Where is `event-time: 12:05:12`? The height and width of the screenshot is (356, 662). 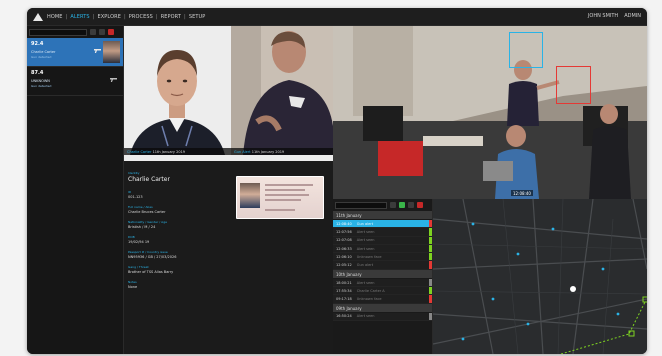 event-time: 12:05:12 is located at coordinates (344, 265).